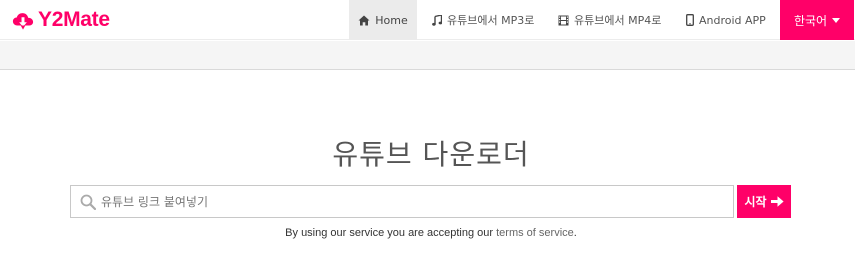  I want to click on home-icon, so click(364, 20).